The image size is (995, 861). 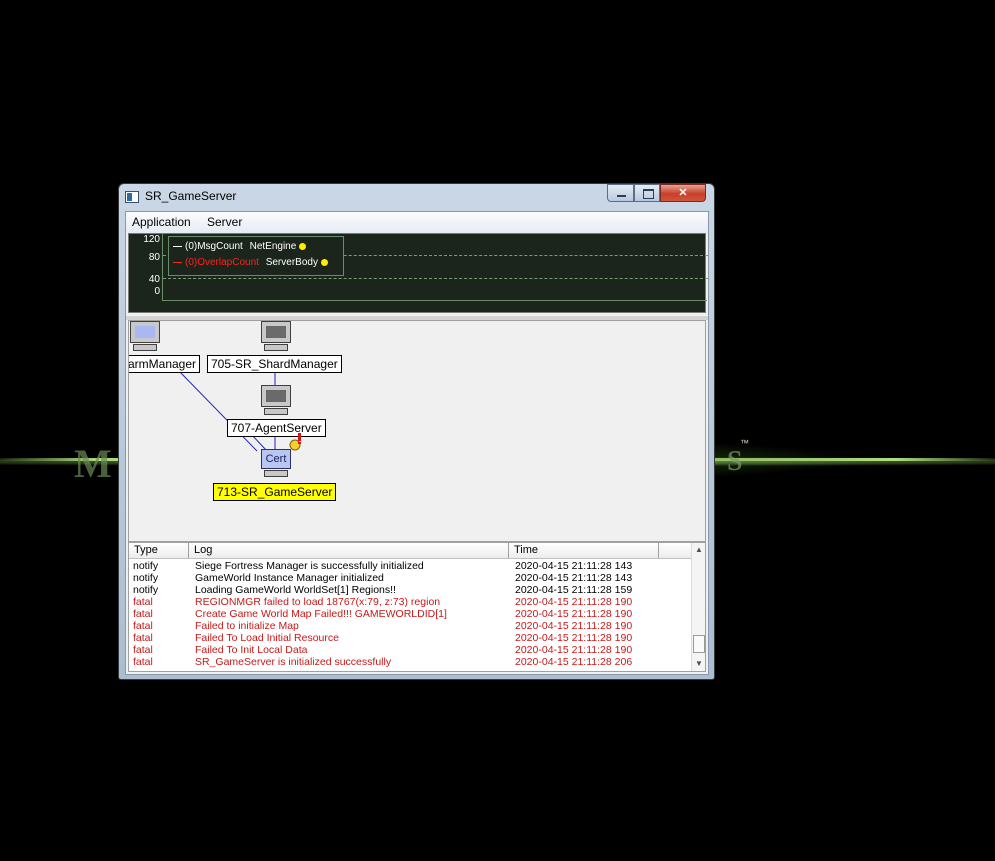 I want to click on link-farm-game, so click(x=218, y=411).